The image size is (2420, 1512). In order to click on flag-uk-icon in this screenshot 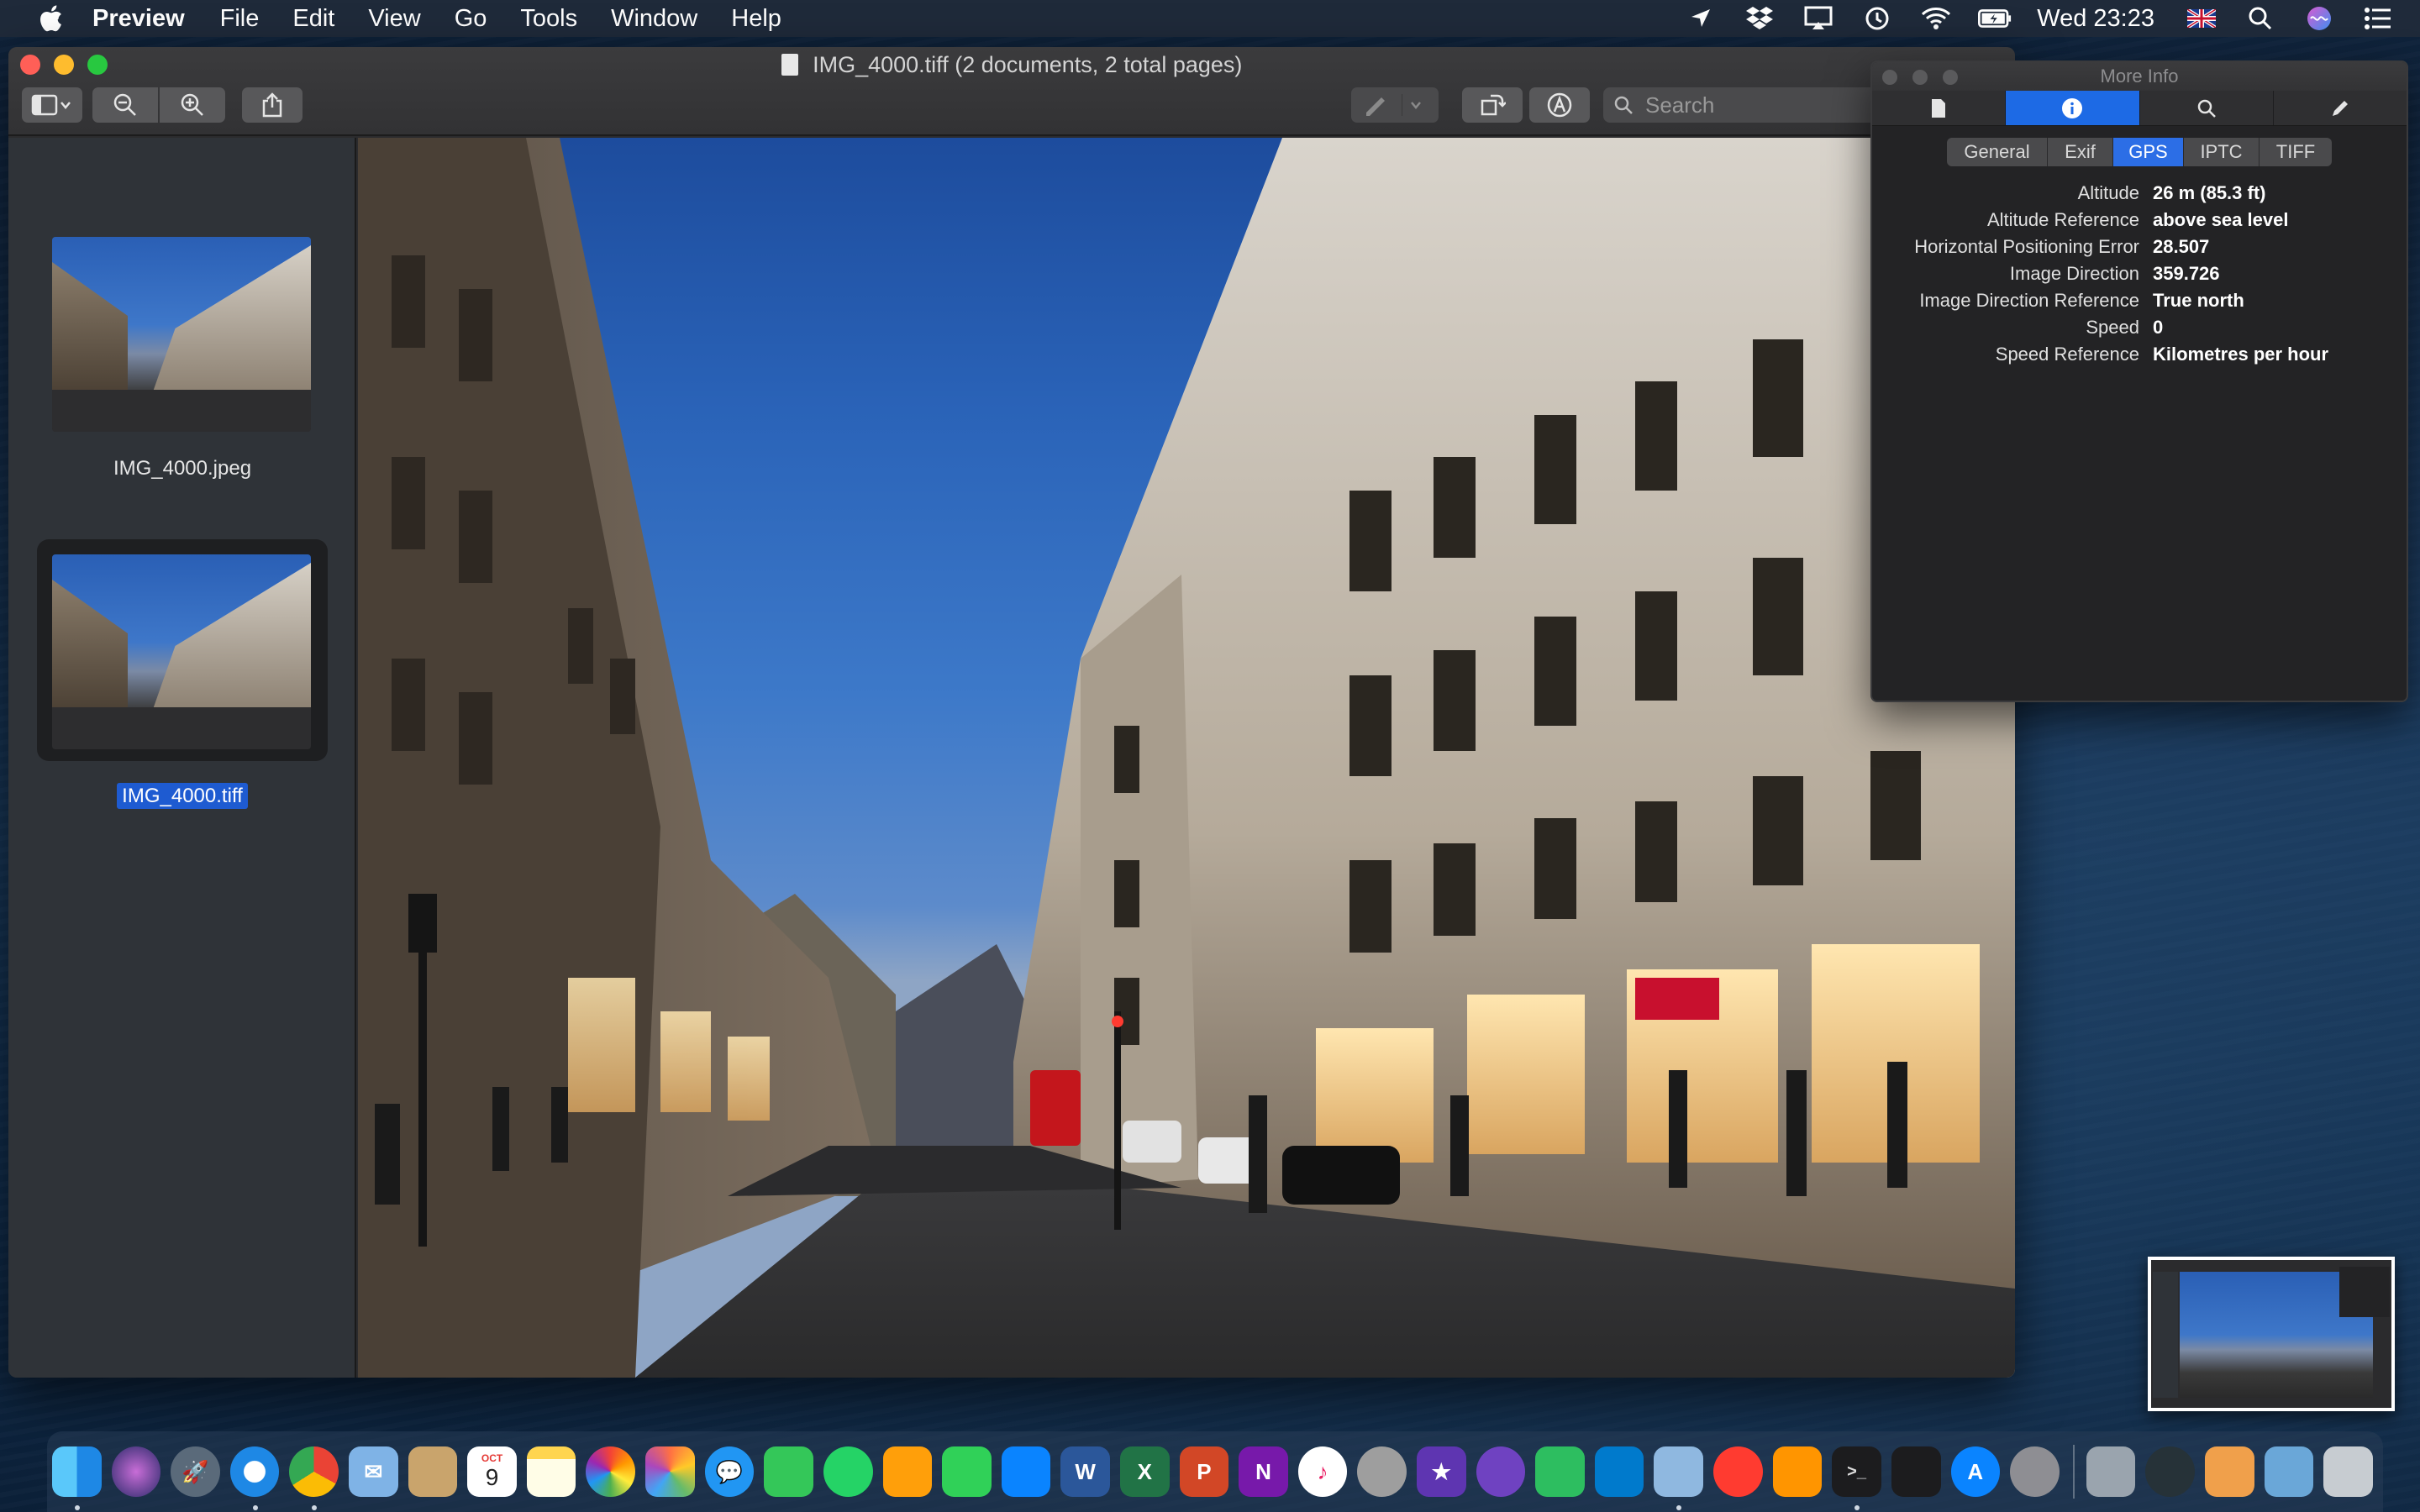, I will do `click(2202, 18)`.